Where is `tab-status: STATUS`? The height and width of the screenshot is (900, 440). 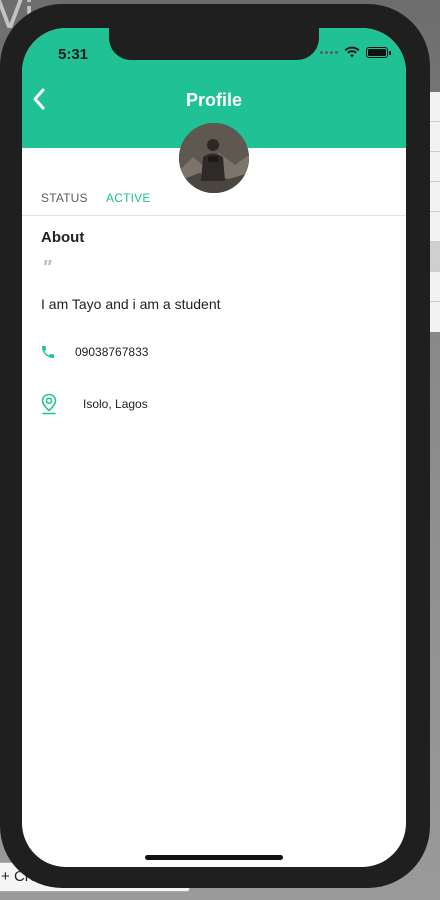
tab-status: STATUS is located at coordinates (64, 198).